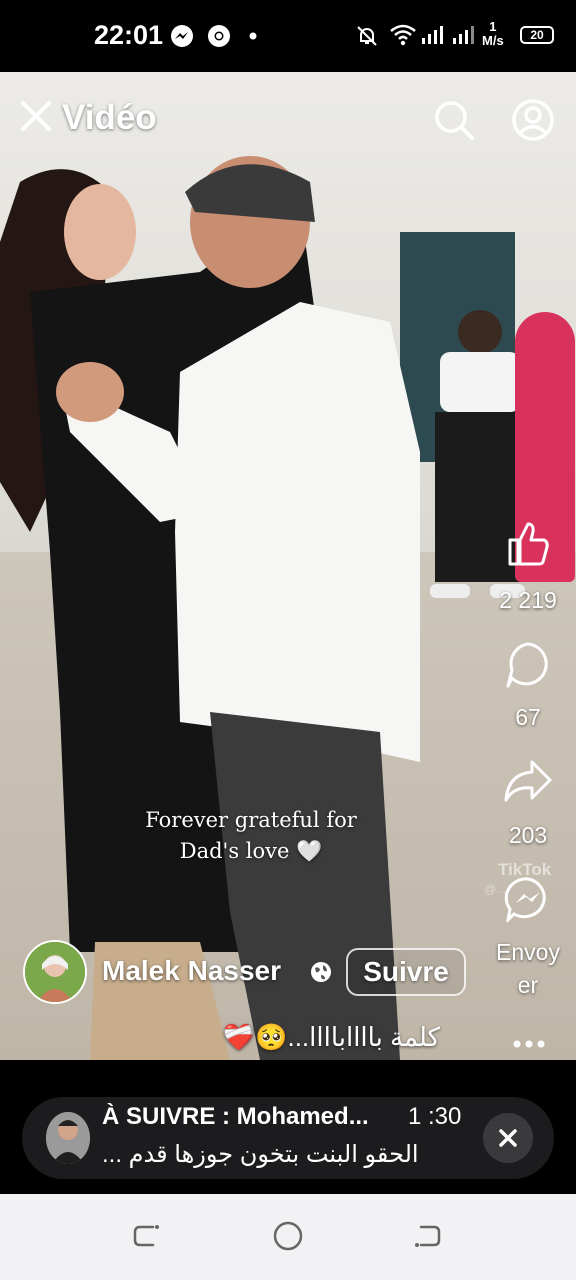  I want to click on network-speed: 1 M/s, so click(493, 34).